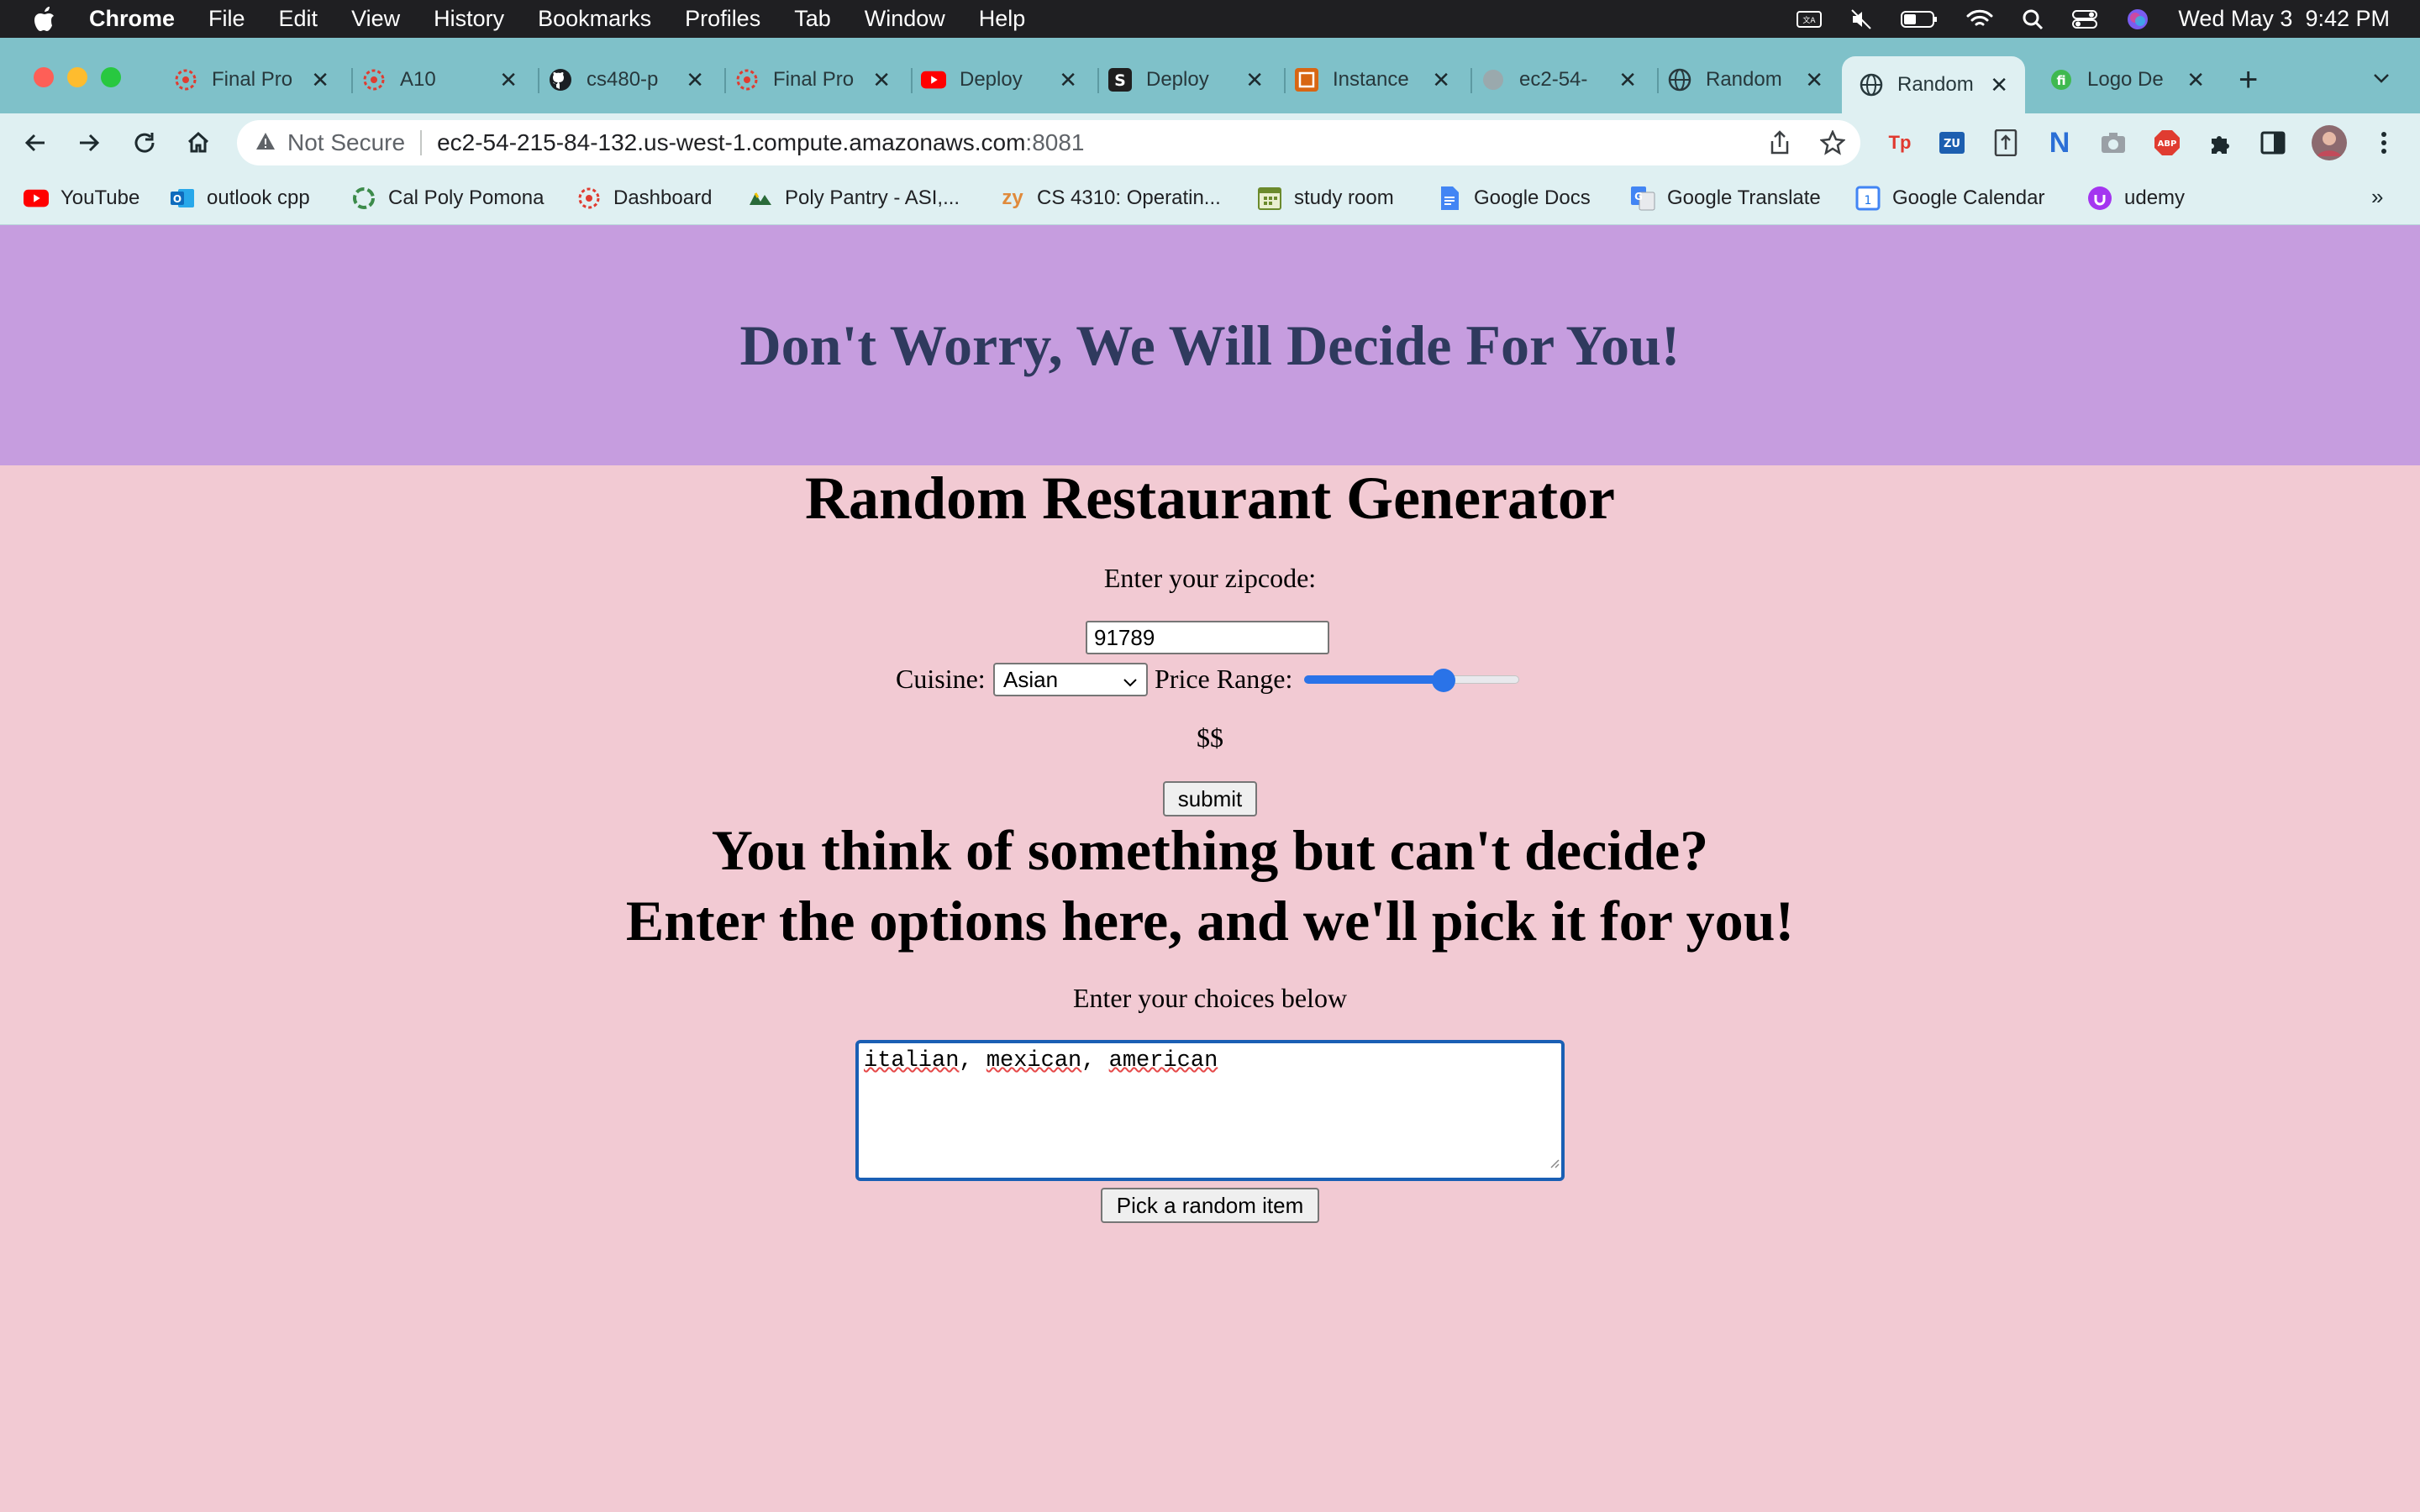 Image resolution: width=2420 pixels, height=1512 pixels. Describe the element at coordinates (1920, 19) in the screenshot. I see `battery-icon` at that location.